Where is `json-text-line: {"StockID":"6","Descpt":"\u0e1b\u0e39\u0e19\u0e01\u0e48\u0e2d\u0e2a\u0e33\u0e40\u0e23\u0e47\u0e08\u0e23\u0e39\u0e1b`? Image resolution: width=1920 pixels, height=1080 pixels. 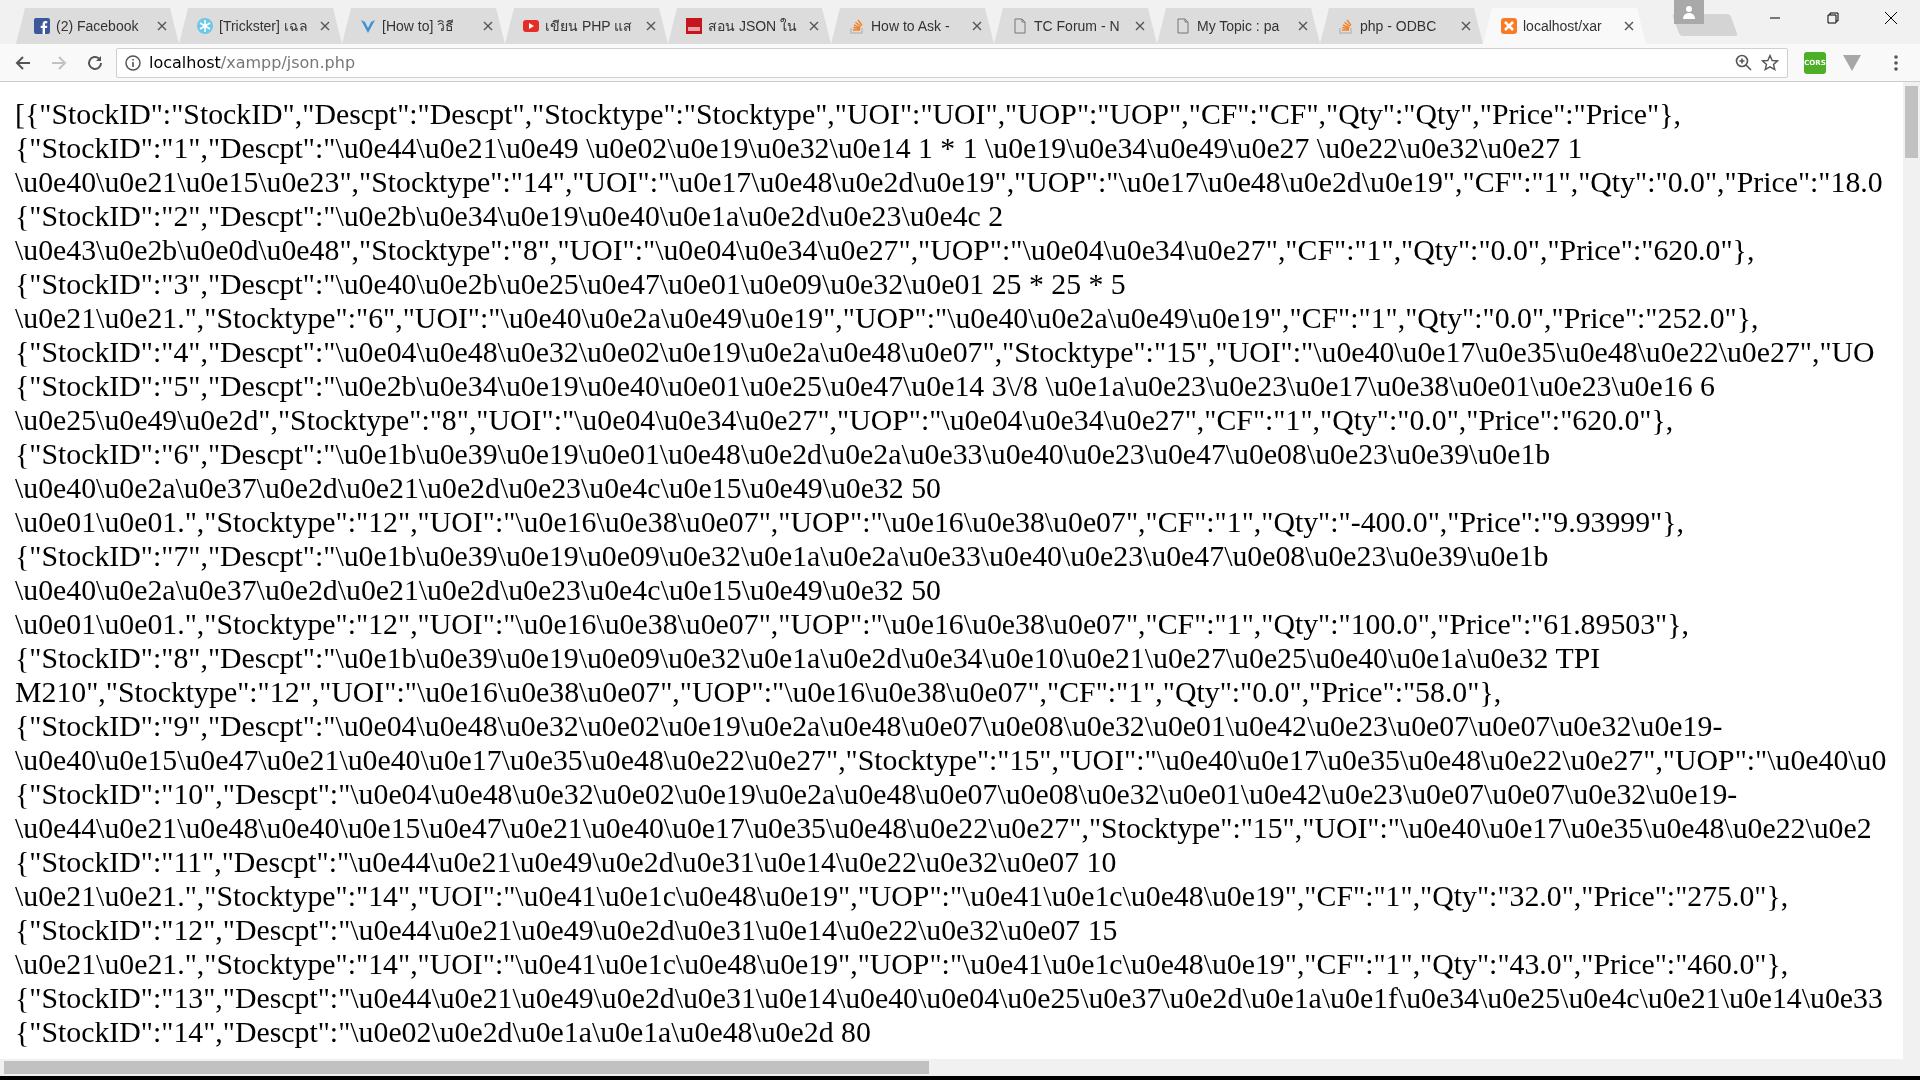
json-text-line: {"StockID":"6","Descpt":"\u0e1b\u0e39\u0e19\u0e01\u0e48\u0e2d\u0e2a\u0e33\u0e40\u0e23\u0e47\u0e08\u0e23\u0e39\u0e1b is located at coordinates (783, 454).